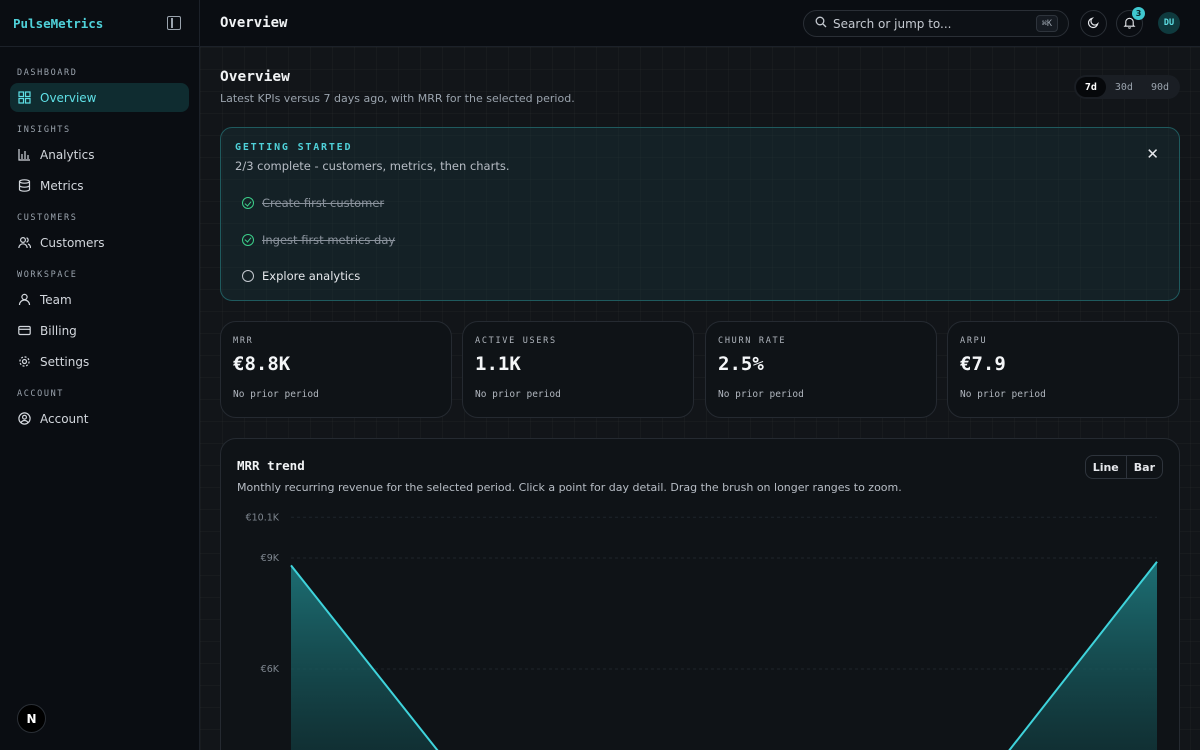 Image resolution: width=1200 pixels, height=750 pixels. What do you see at coordinates (99, 97) in the screenshot?
I see `sidebar-item-overview: Overview` at bounding box center [99, 97].